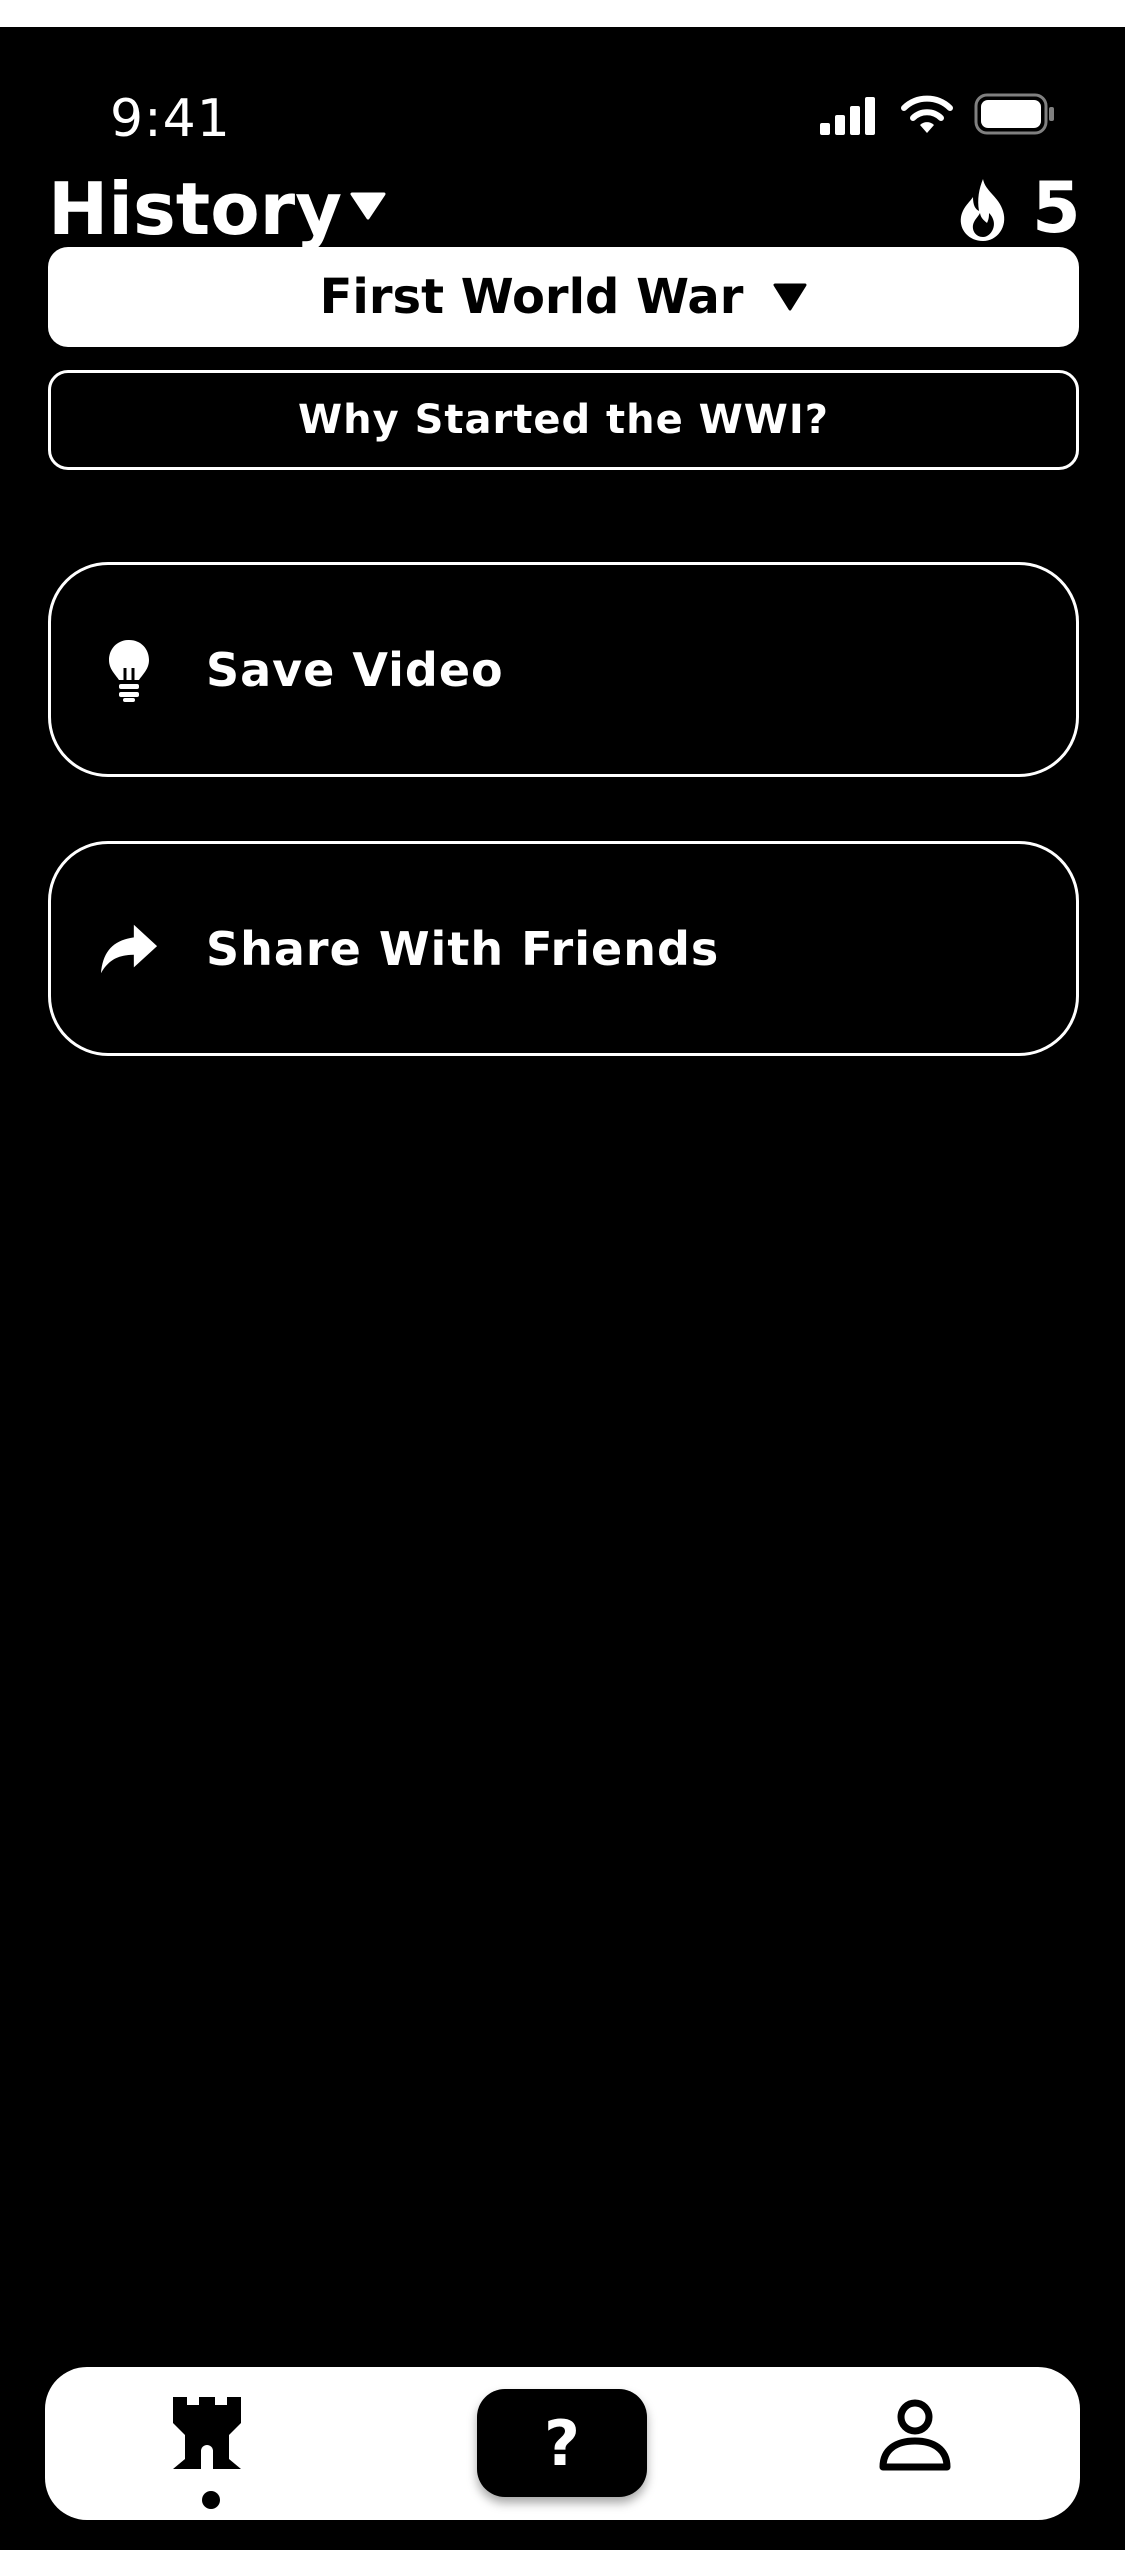  What do you see at coordinates (463, 948) in the screenshot?
I see `share-with-friends-label: Share With Friends` at bounding box center [463, 948].